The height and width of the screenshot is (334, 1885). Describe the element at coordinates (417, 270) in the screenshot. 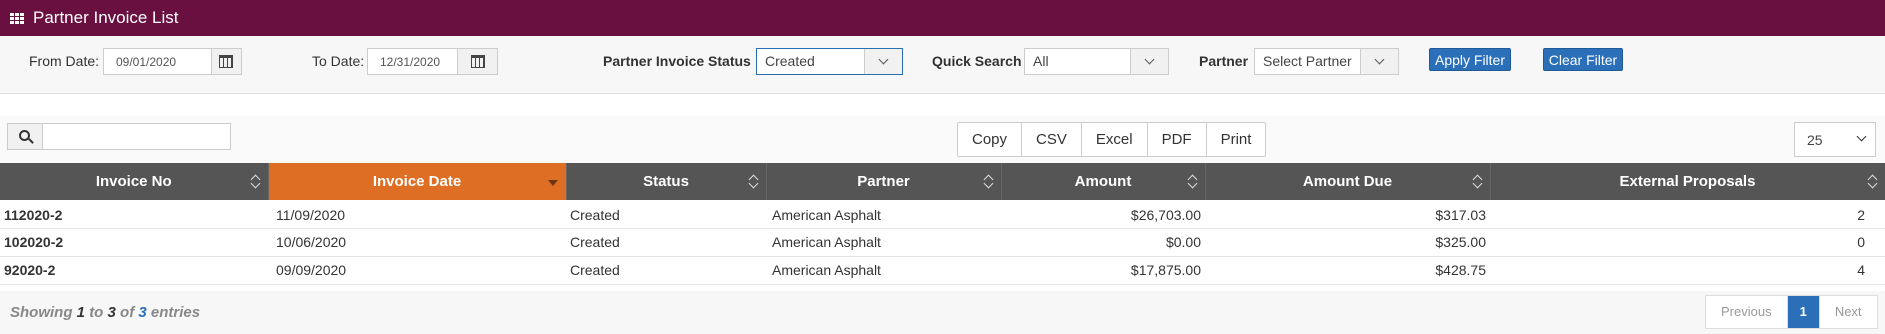

I see `invoice-date-cell: 09/09/2020` at that location.